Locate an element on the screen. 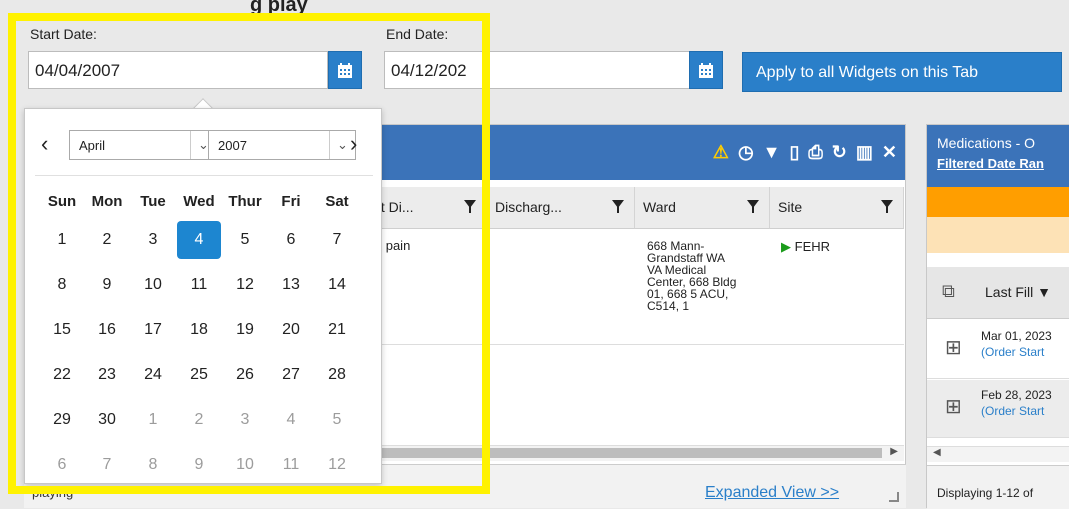 The image size is (1069, 509). warning-icon: ⚠ is located at coordinates (721, 152).